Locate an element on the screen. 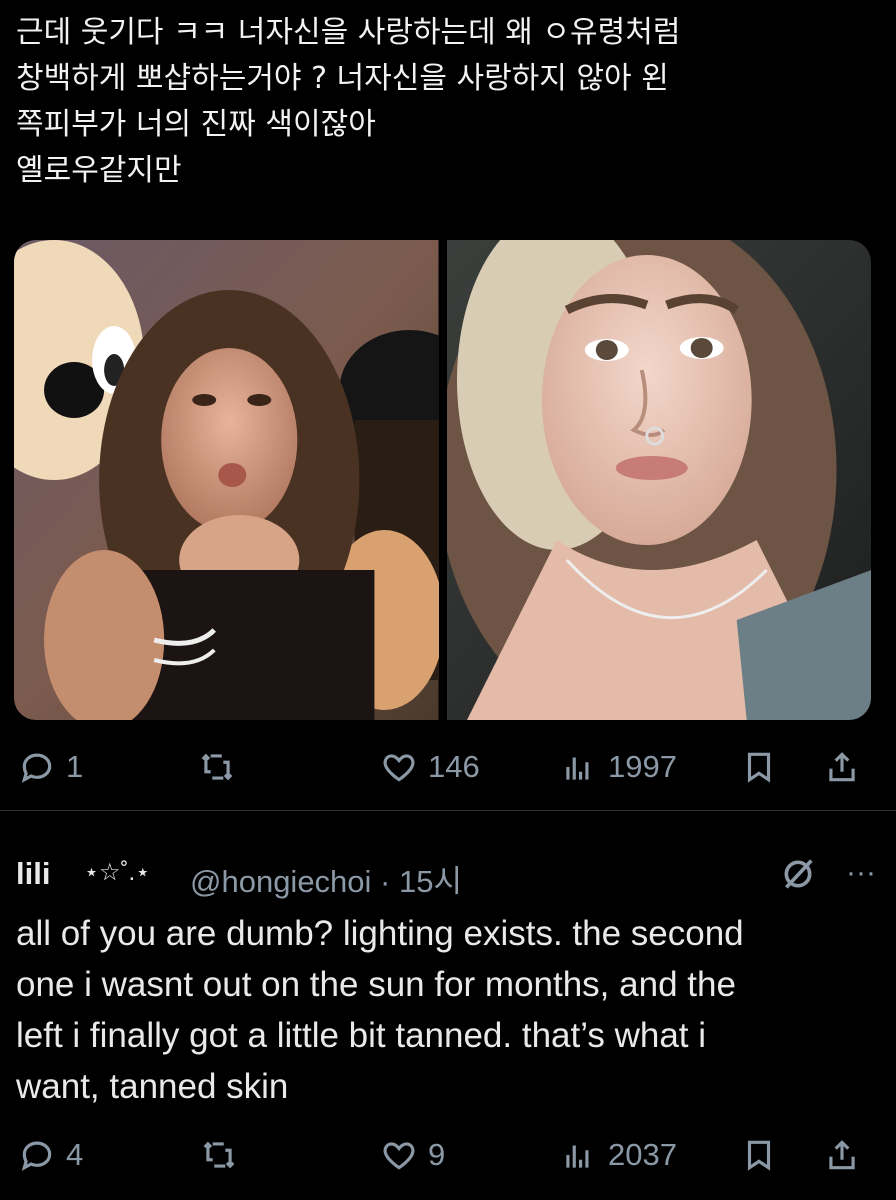 The width and height of the screenshot is (896, 1200). grok-icon is located at coordinates (798, 874).